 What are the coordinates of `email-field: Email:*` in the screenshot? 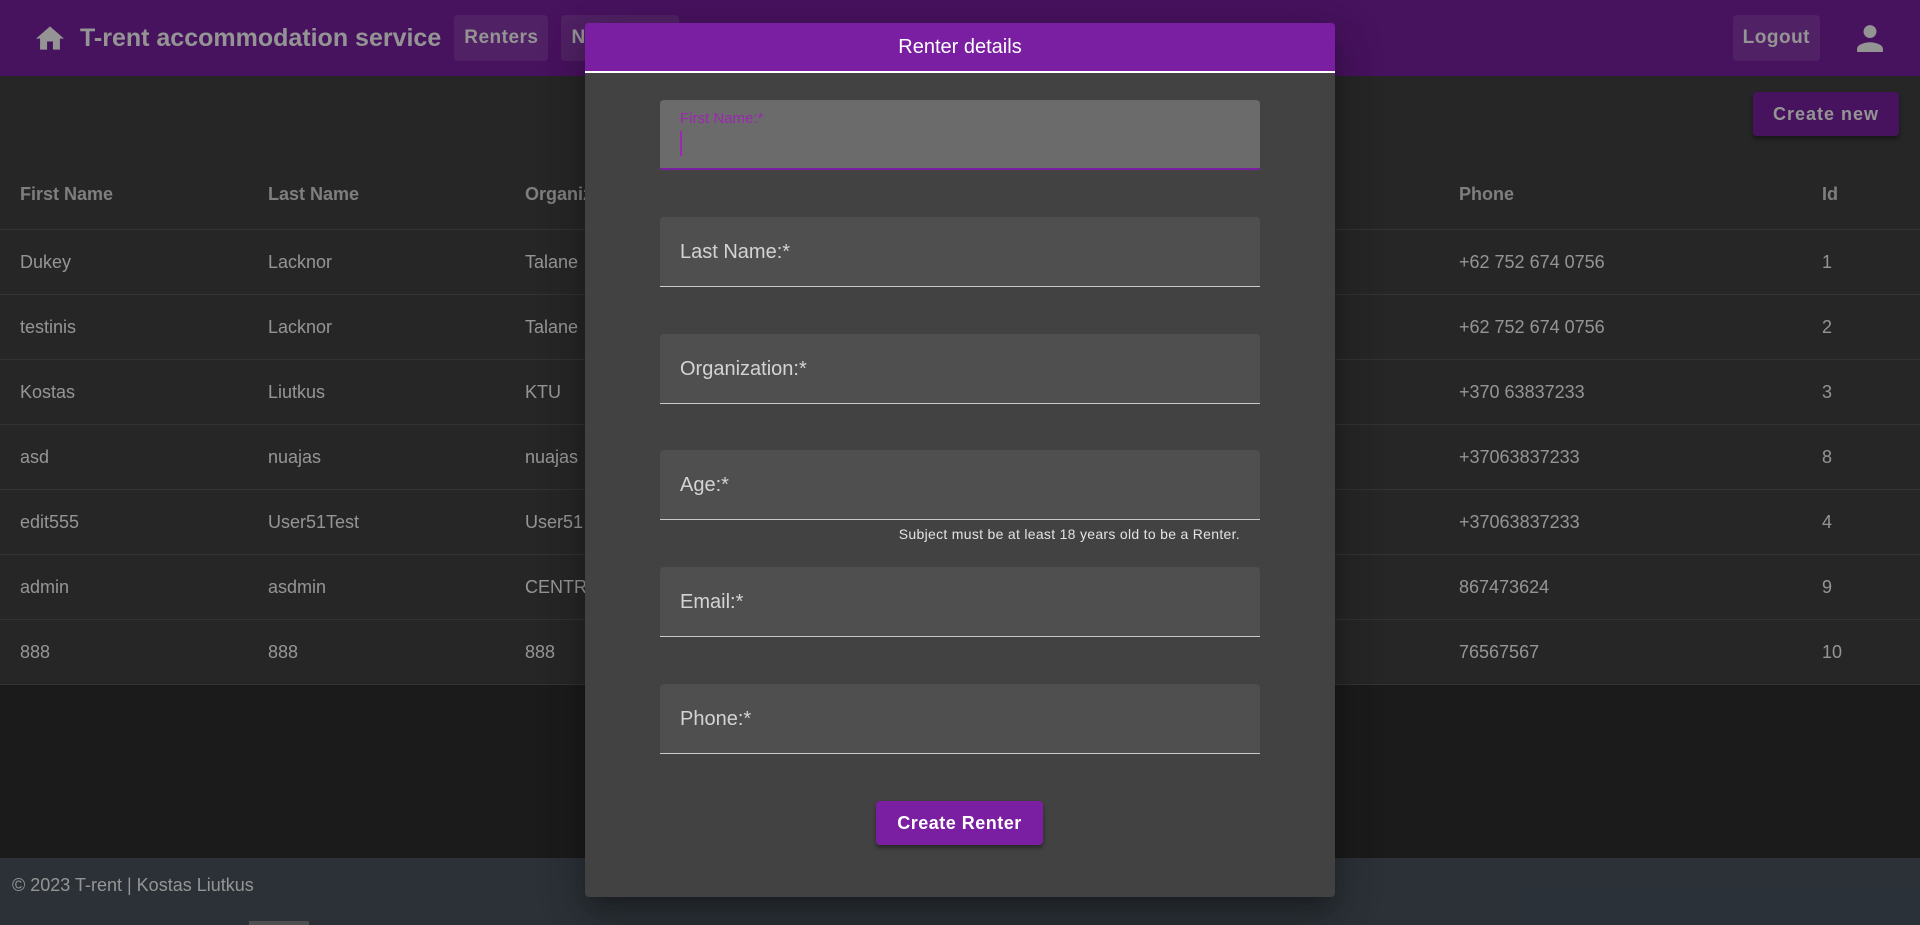 It's located at (960, 602).